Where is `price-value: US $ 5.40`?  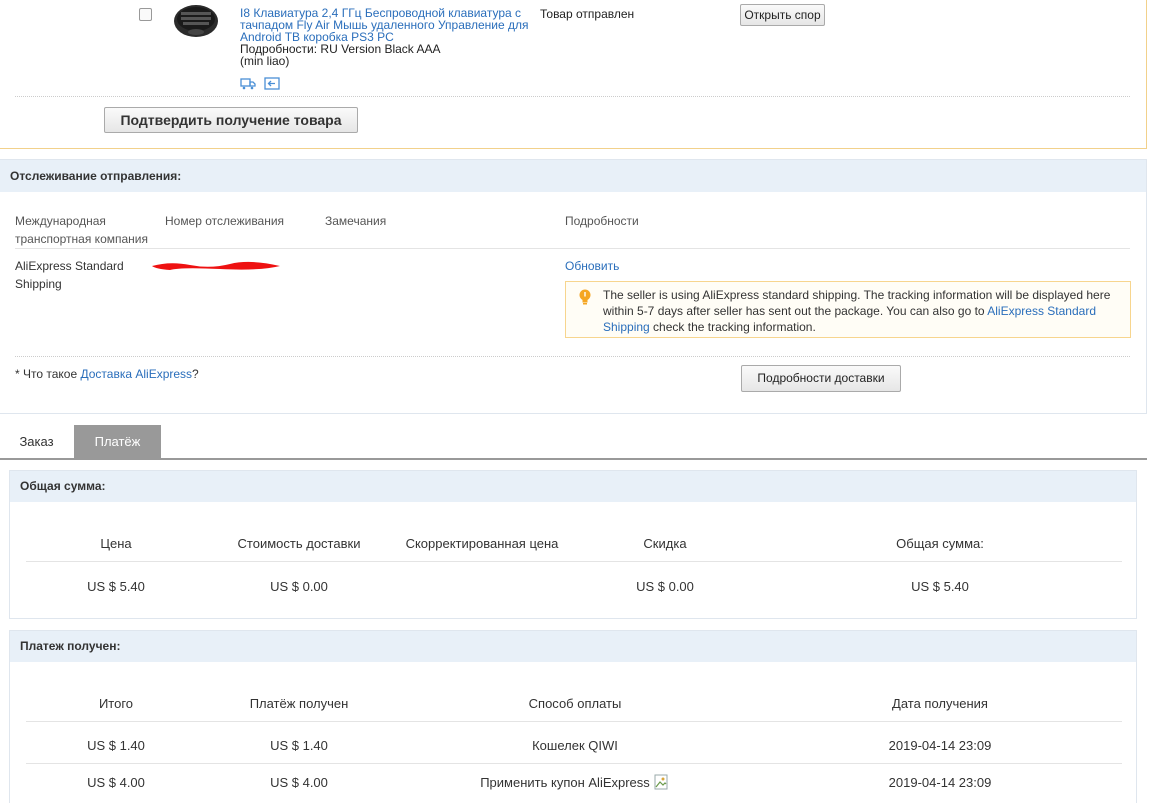
price-value: US $ 5.40 is located at coordinates (116, 586).